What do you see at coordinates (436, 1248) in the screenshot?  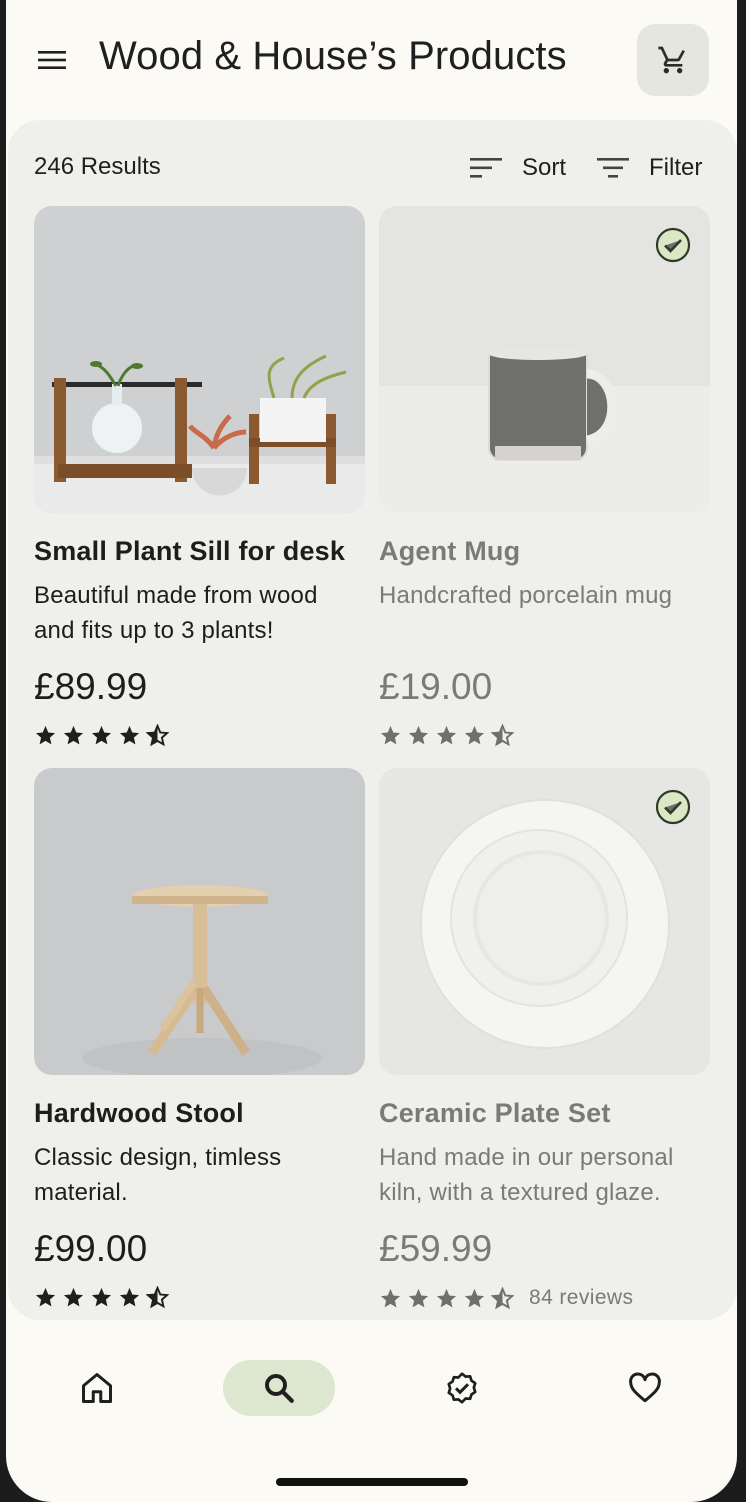 I see `product-price: £59.99` at bounding box center [436, 1248].